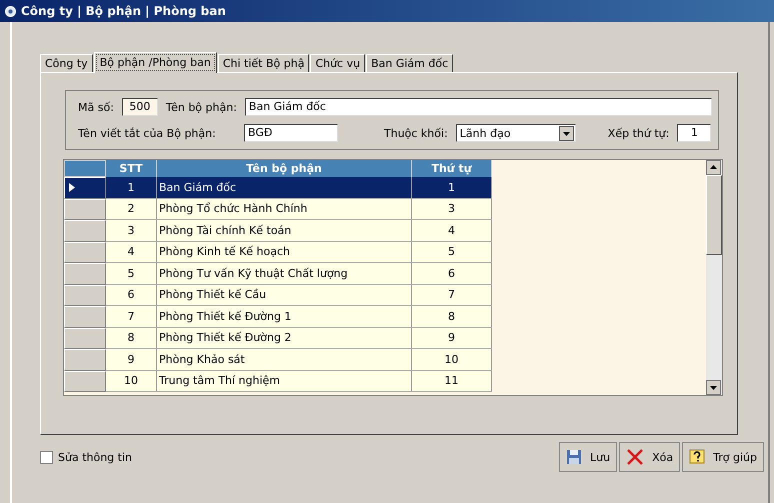 The height and width of the screenshot is (503, 774). What do you see at coordinates (416, 133) in the screenshot?
I see `field-label: Thuộc khối:` at bounding box center [416, 133].